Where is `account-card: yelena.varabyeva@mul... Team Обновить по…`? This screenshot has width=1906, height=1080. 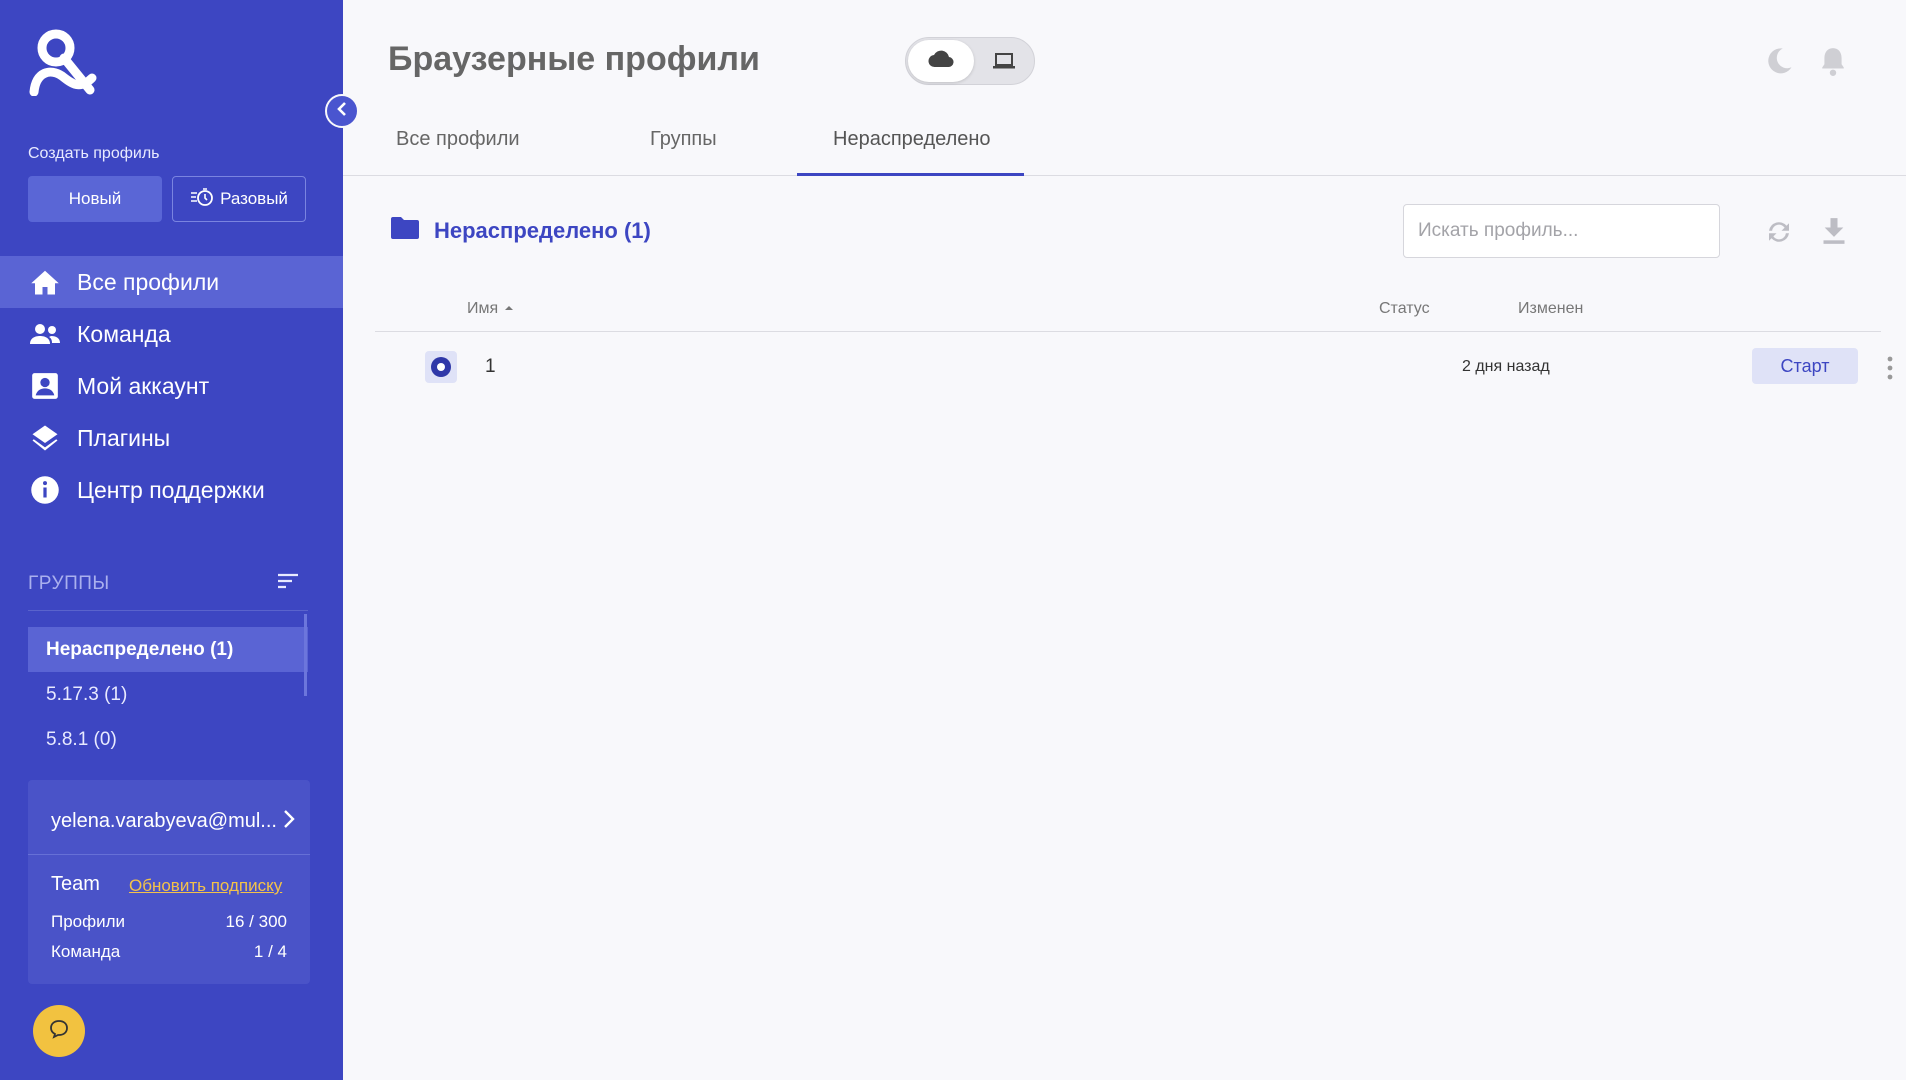
account-card: yelena.varabyeva@mul... Team Обновить по… is located at coordinates (169, 882).